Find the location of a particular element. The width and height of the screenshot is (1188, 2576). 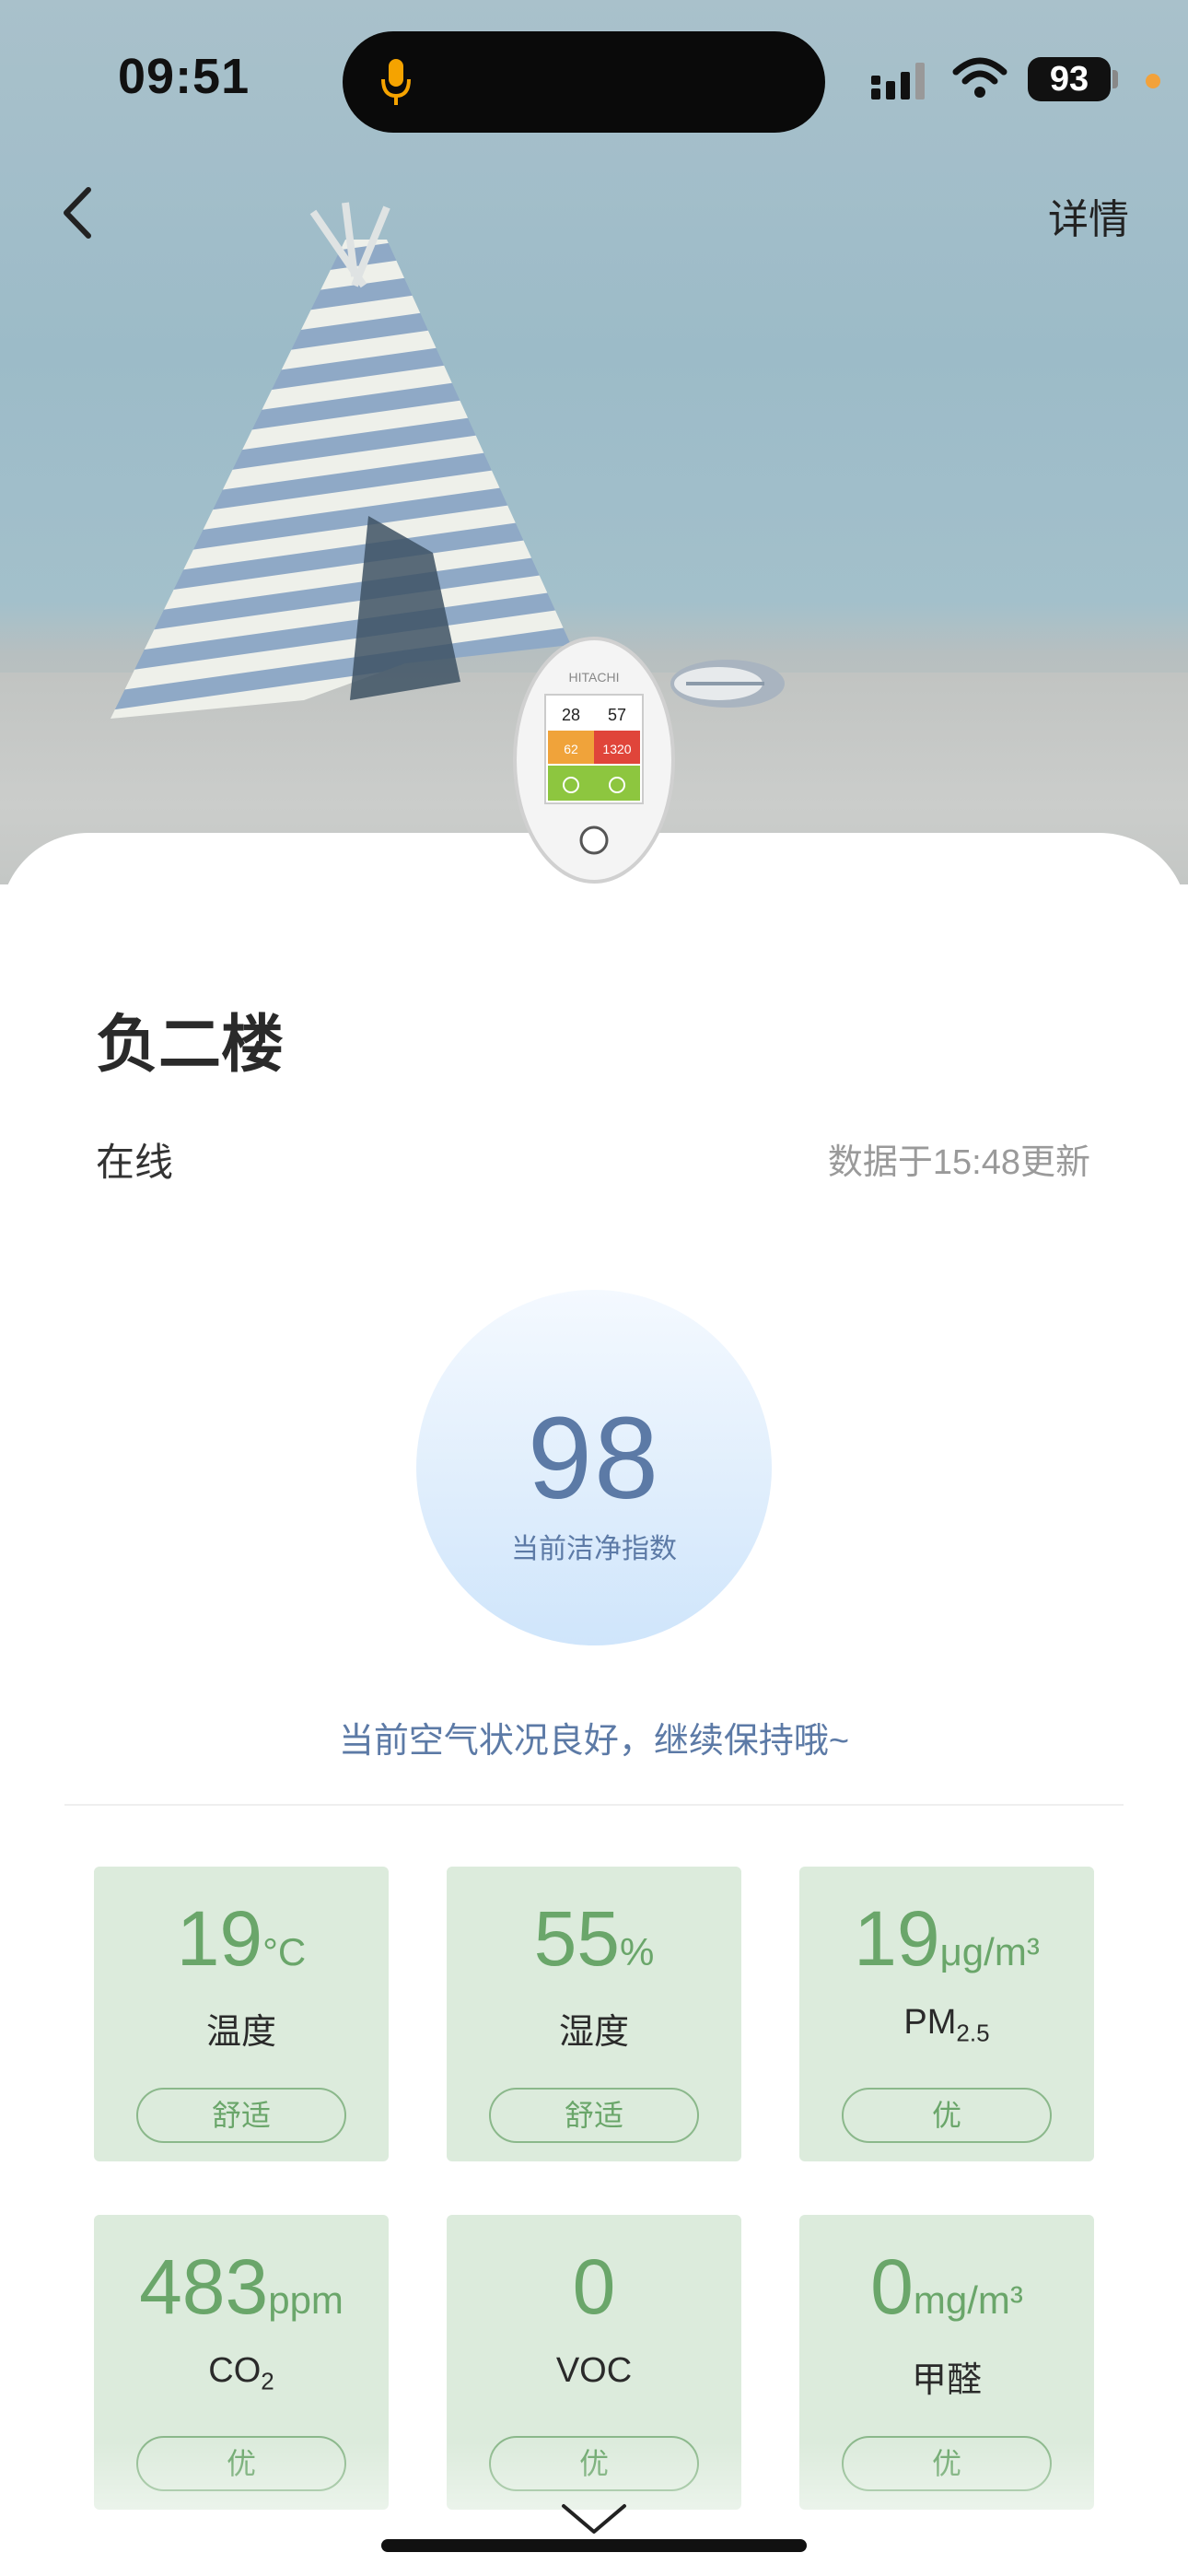

metric-tile-temperature: 19°C 温度 舒适 is located at coordinates (242, 2014).